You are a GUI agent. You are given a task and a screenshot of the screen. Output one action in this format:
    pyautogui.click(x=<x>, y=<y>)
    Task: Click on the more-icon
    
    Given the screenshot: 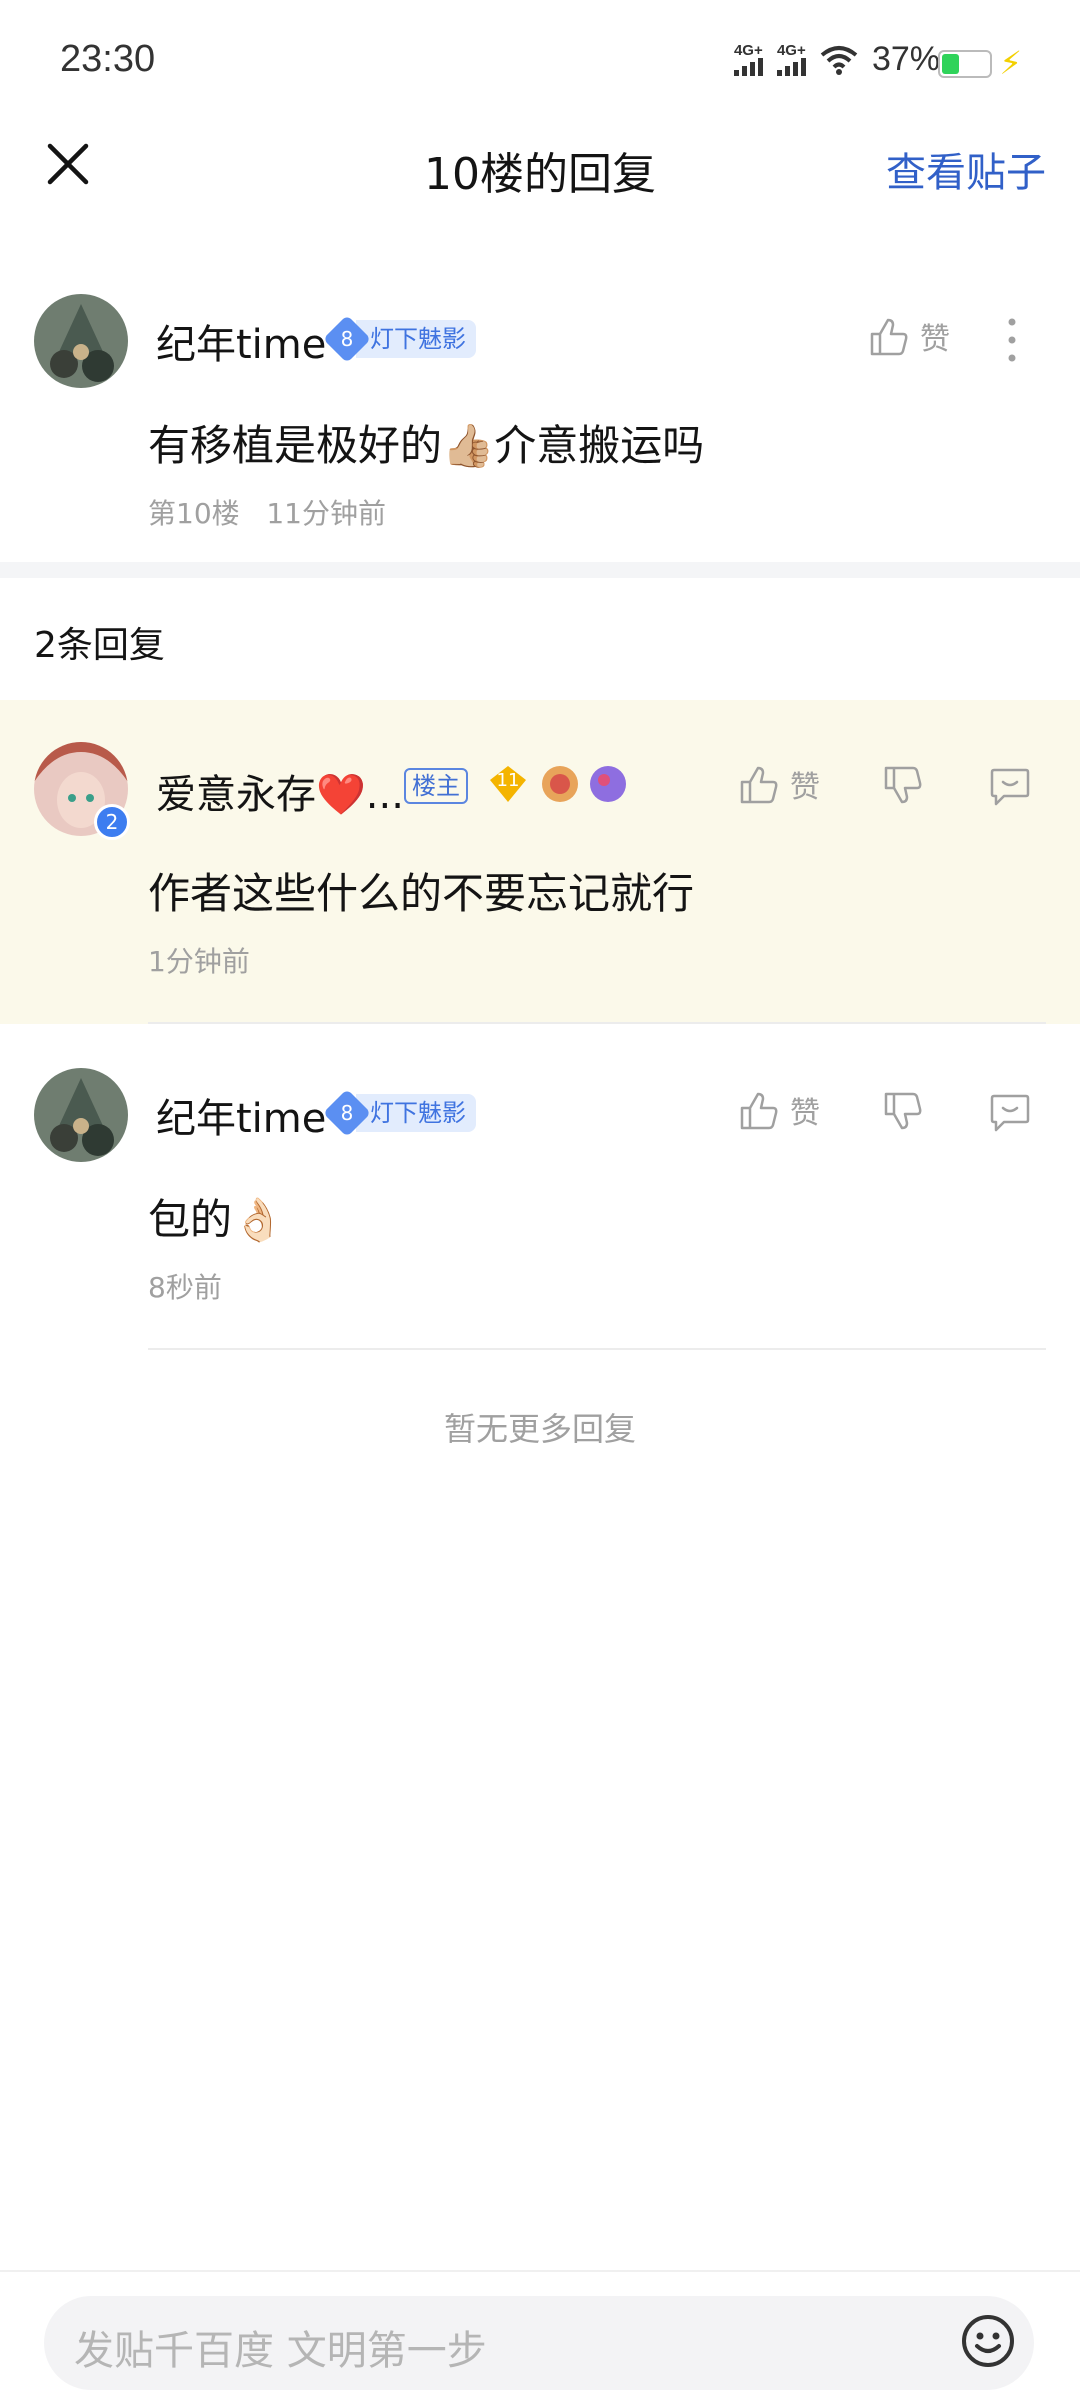 What is the action you would take?
    pyautogui.click(x=1012, y=340)
    